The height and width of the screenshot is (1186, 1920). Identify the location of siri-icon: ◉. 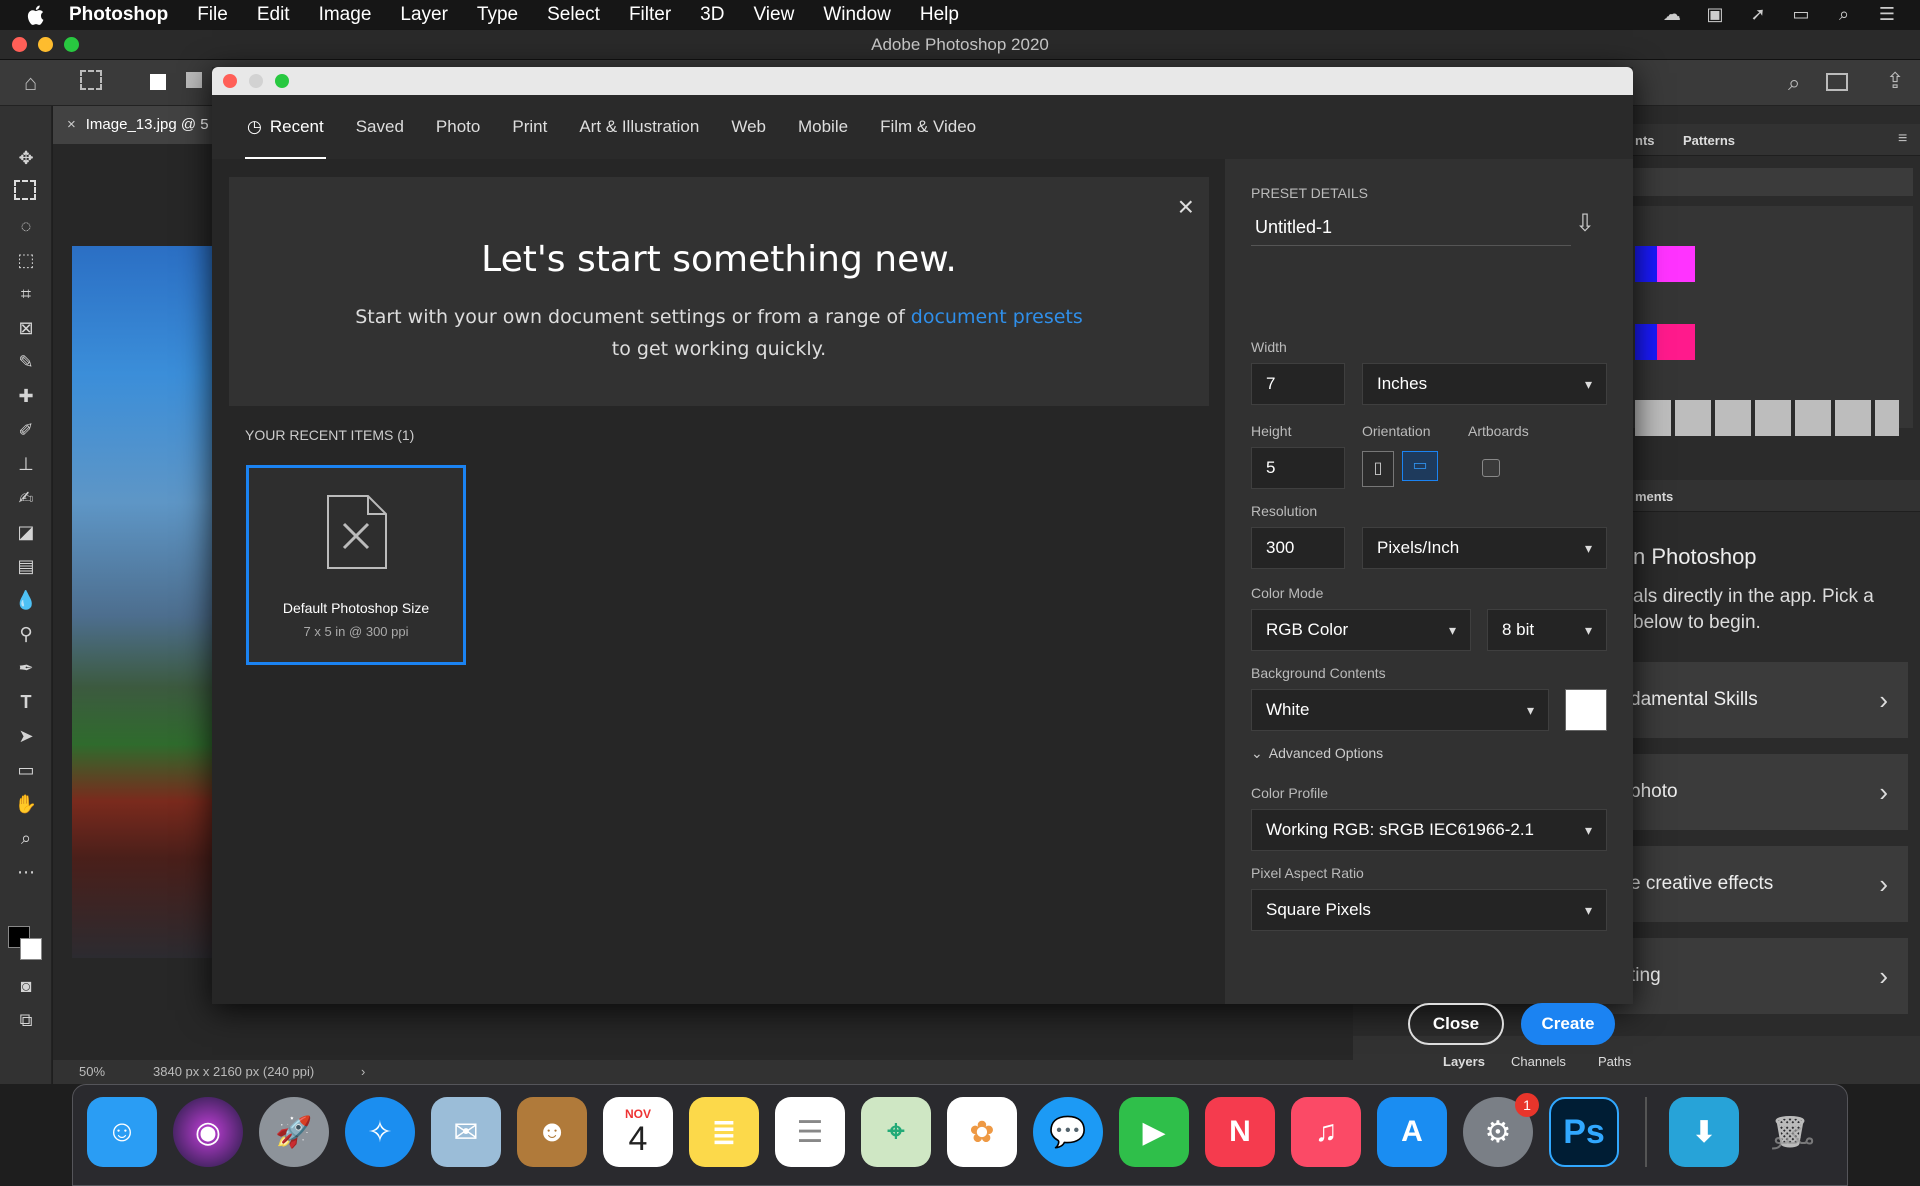
(208, 1132).